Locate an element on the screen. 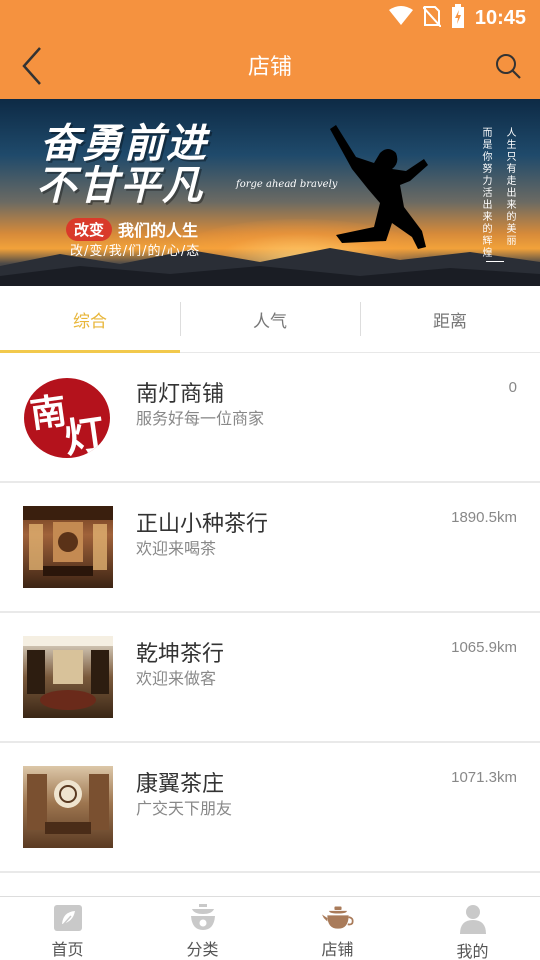  tab-label: 距离 is located at coordinates (450, 321).